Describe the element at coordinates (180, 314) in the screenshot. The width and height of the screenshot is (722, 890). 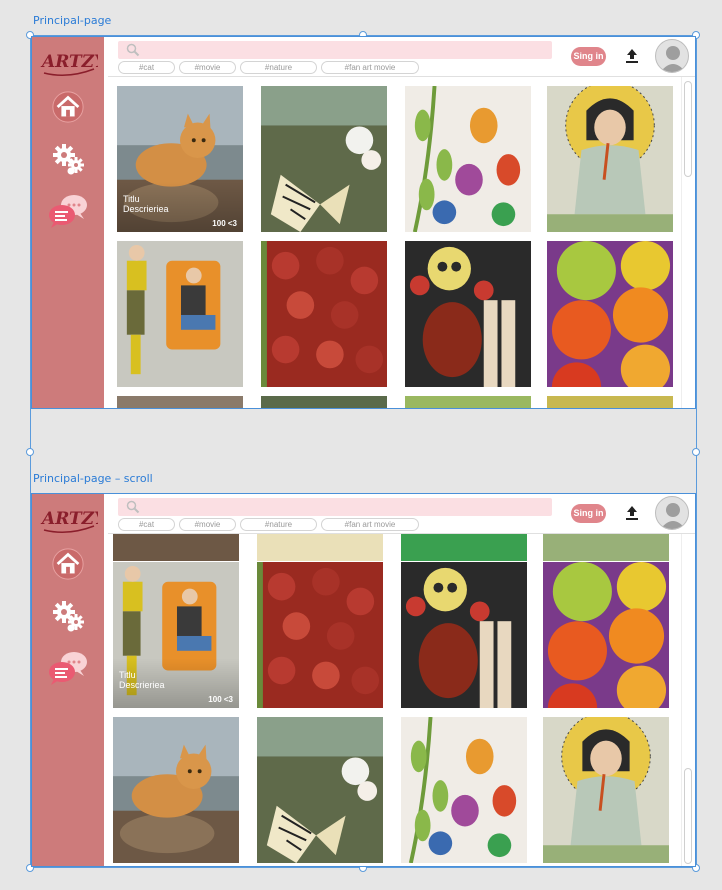
I see `pin-tile-man-chair` at that location.